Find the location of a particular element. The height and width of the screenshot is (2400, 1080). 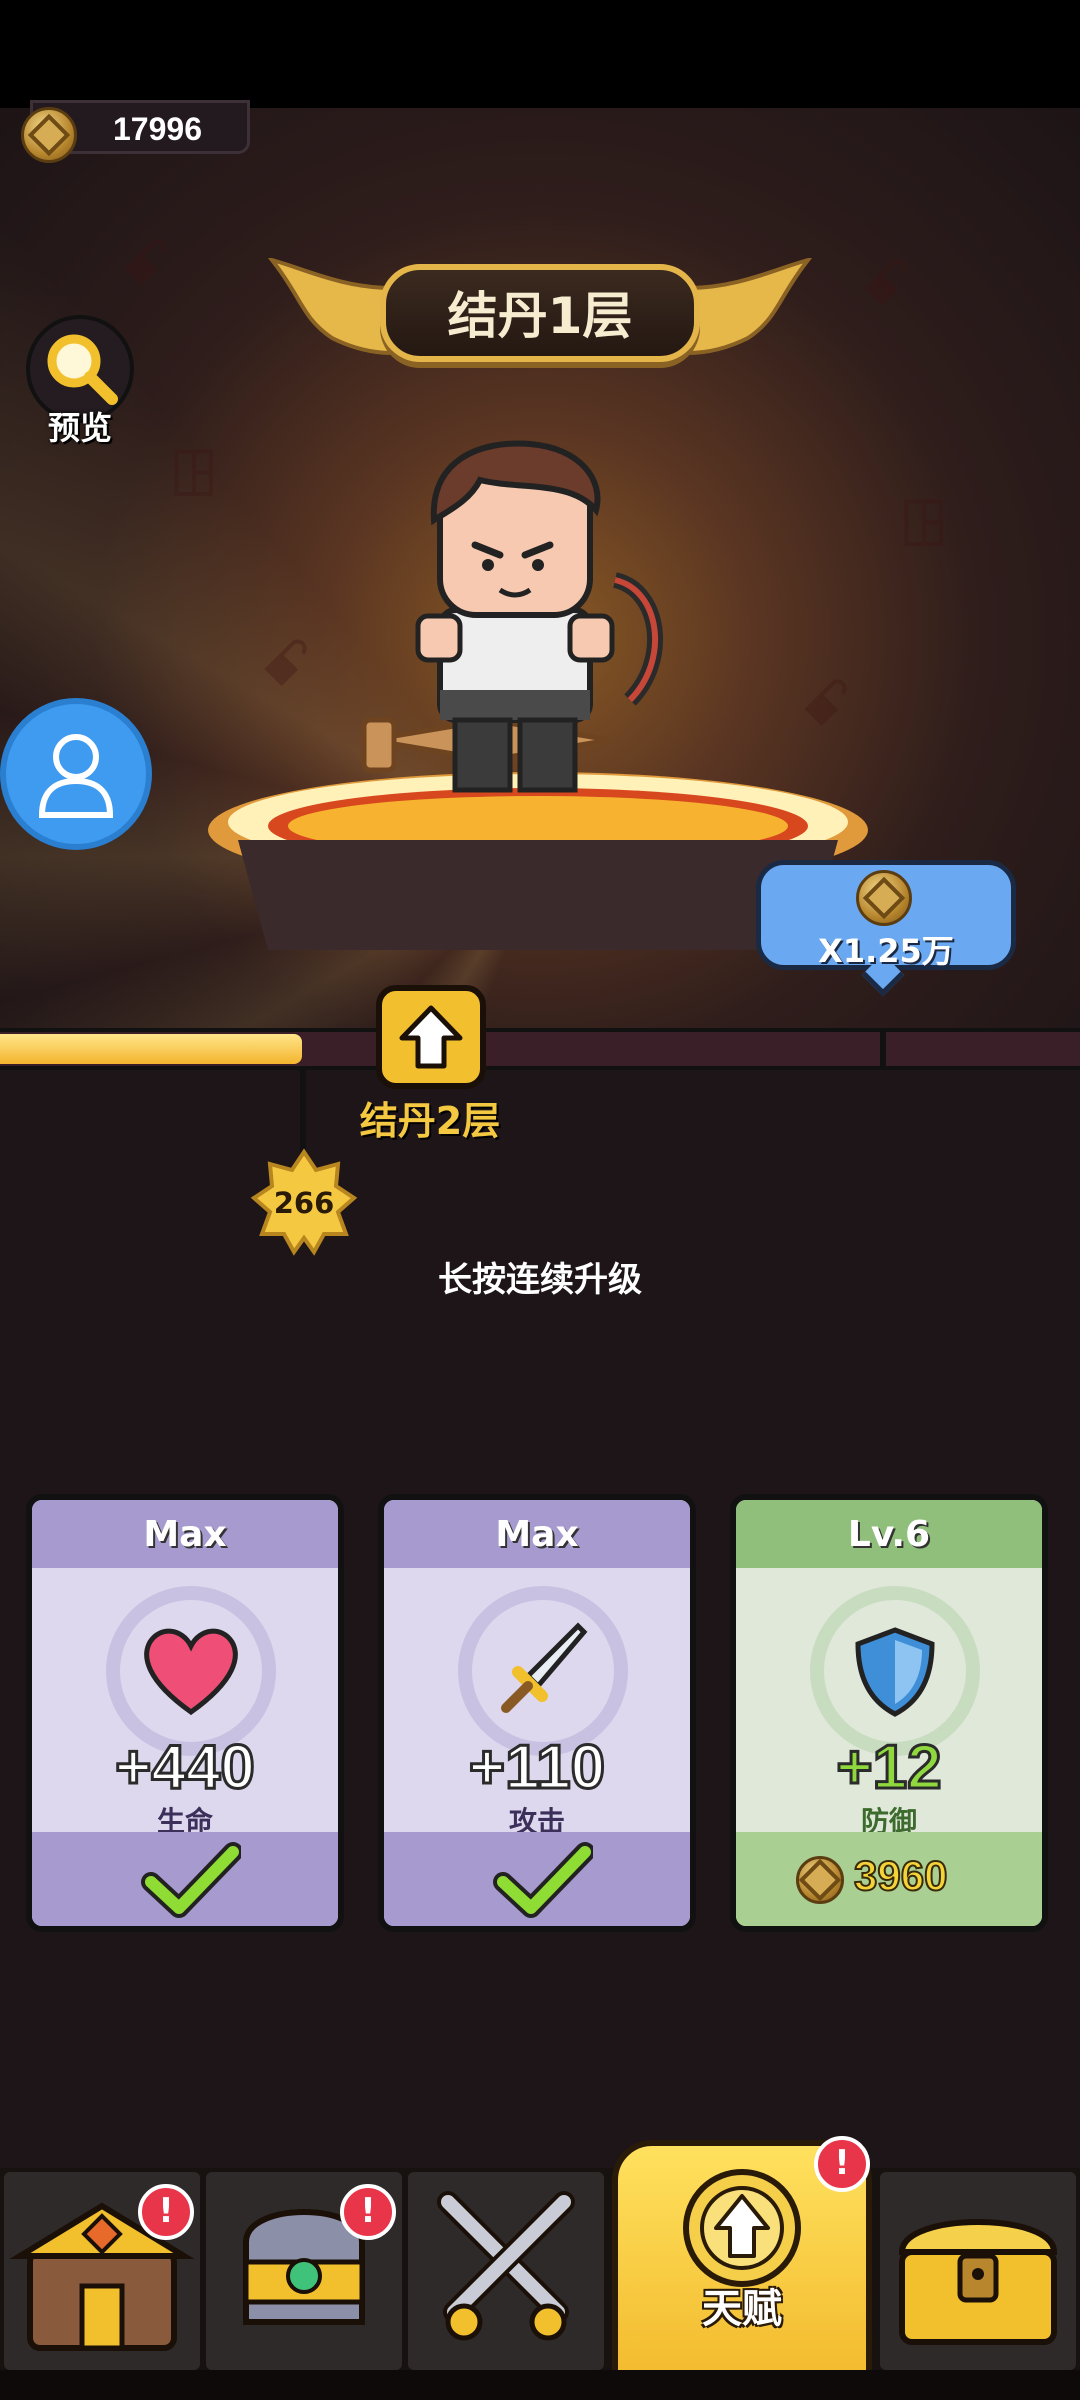

stage-progress-fill is located at coordinates (151, 1049).